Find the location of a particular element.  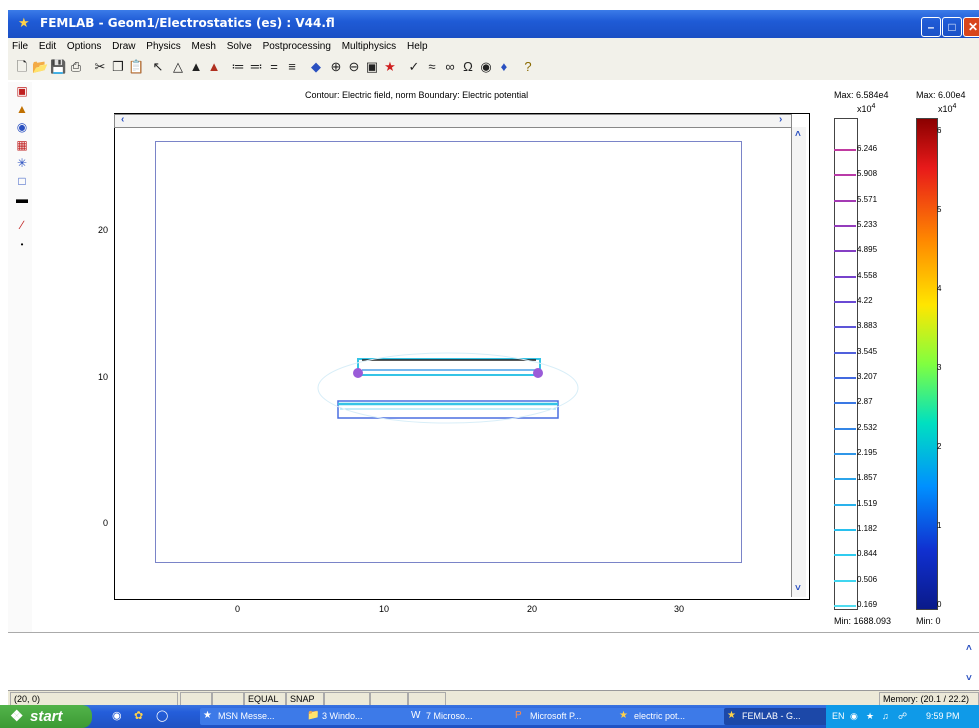

tray-network-icon: ◉ is located at coordinates (854, 716).